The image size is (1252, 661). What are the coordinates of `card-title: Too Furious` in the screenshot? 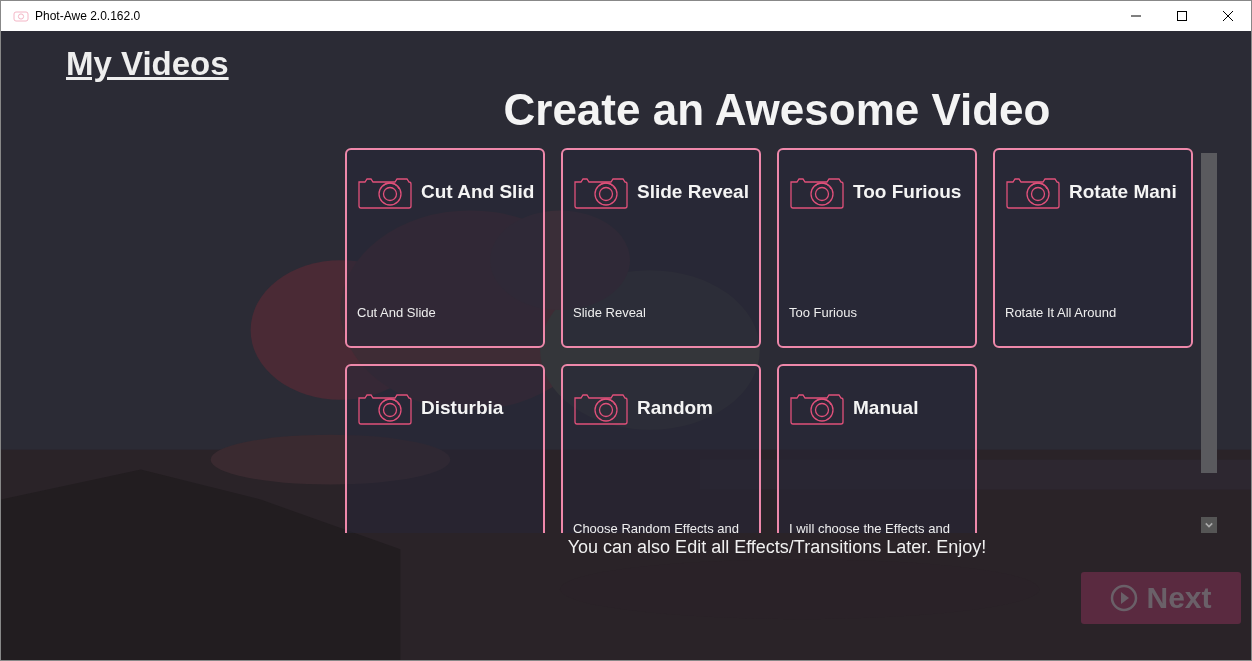 It's located at (907, 192).